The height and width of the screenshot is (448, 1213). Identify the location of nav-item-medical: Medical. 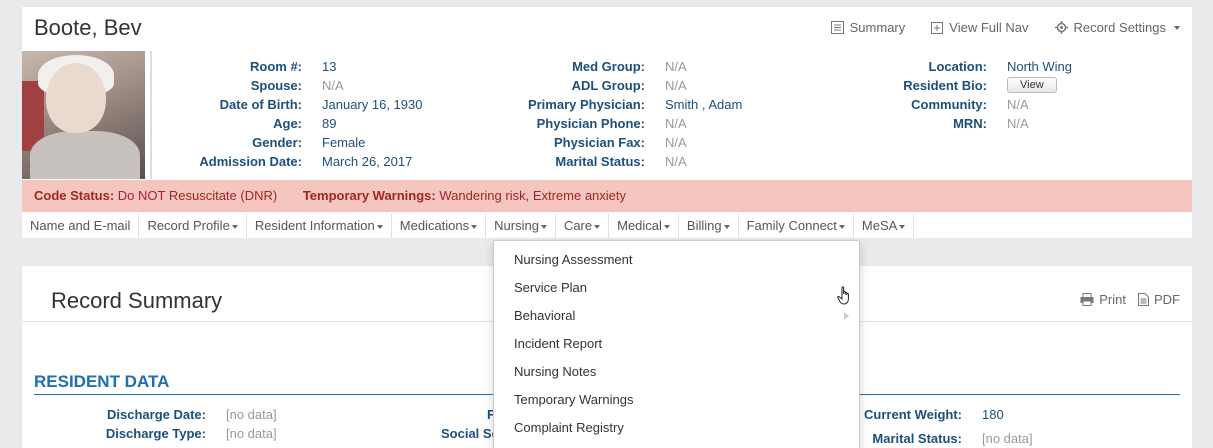
(644, 226).